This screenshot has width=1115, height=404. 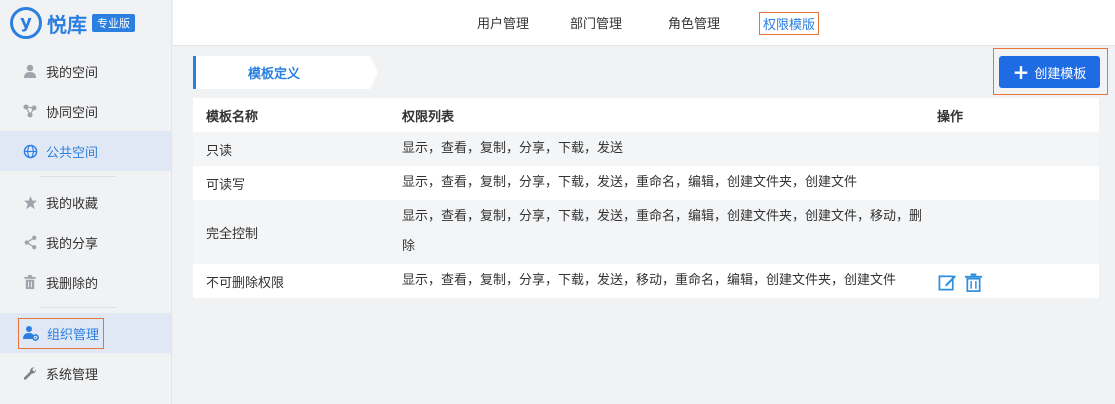 I want to click on edit-icon, so click(x=947, y=283).